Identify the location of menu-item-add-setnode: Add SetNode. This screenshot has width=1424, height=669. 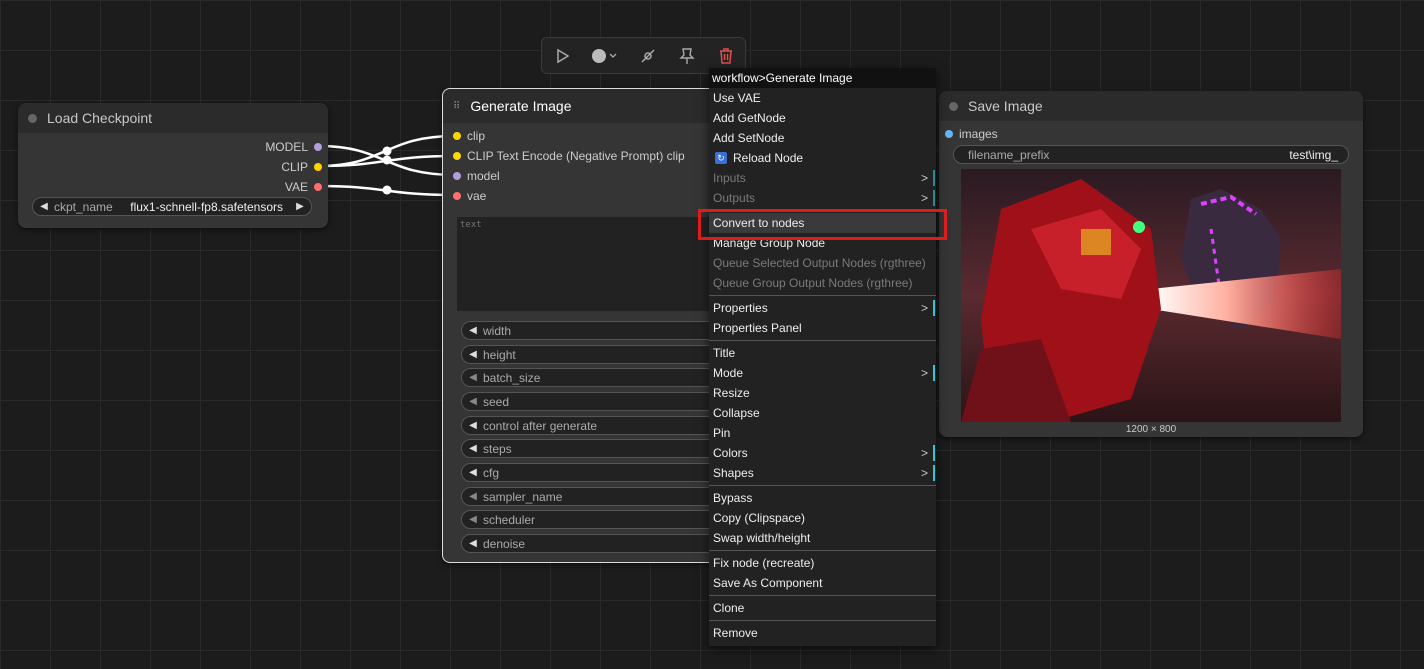
(822, 138).